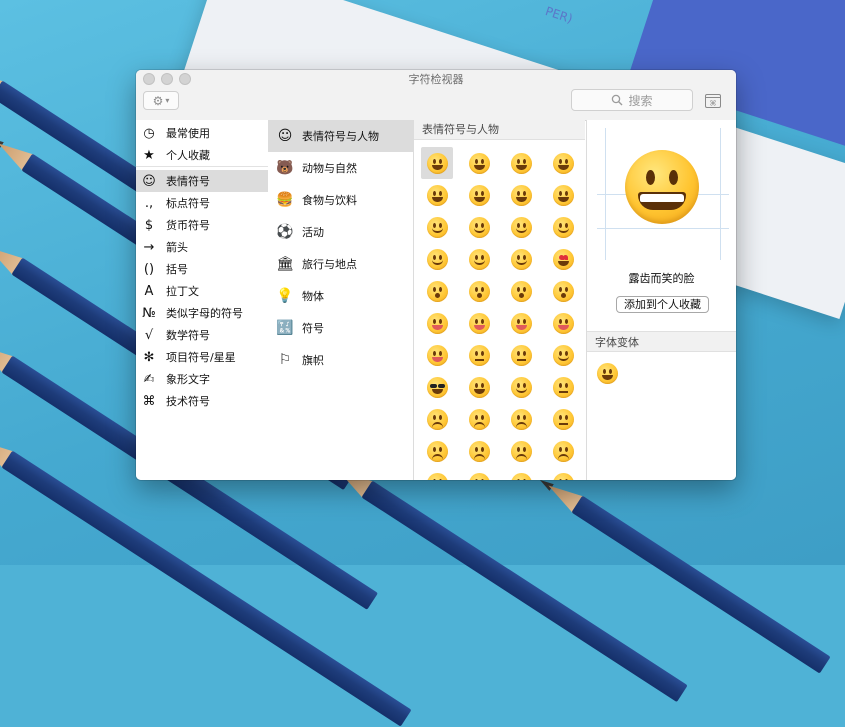  I want to click on category-item: ☺ 表情符号与人物, so click(340, 136).